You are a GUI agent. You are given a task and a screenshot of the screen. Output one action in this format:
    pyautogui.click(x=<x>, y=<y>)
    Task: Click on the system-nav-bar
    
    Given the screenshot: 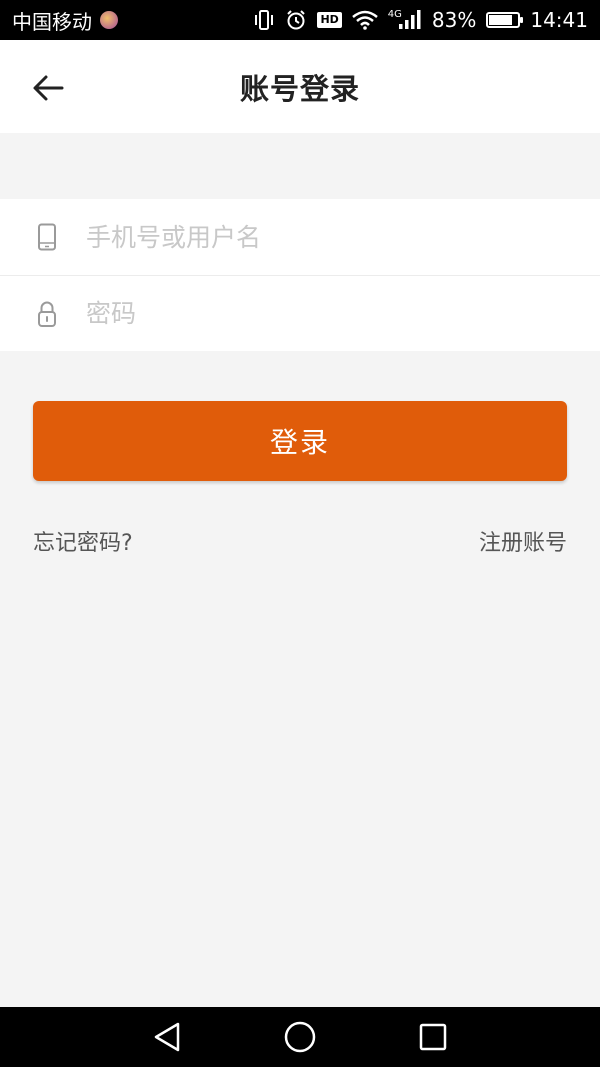 What is the action you would take?
    pyautogui.click(x=300, y=1037)
    